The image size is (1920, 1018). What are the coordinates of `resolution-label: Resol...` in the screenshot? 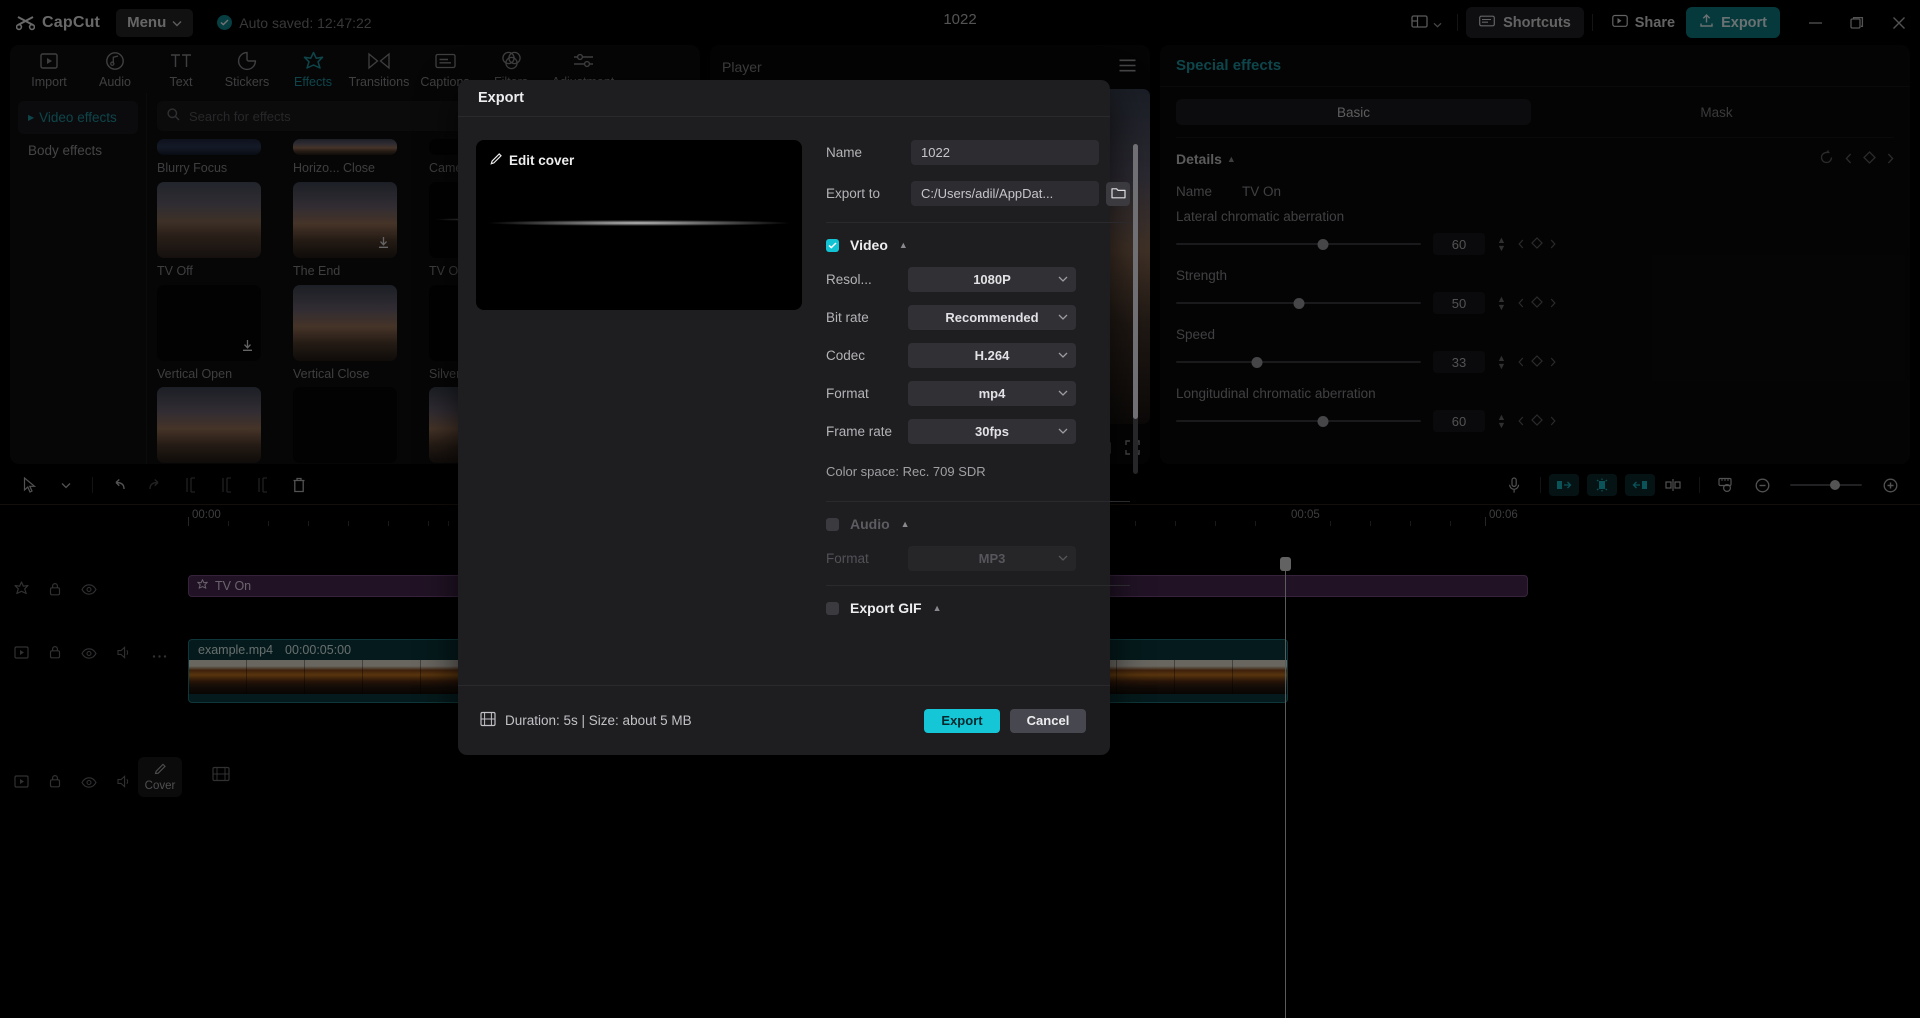 It's located at (849, 279).